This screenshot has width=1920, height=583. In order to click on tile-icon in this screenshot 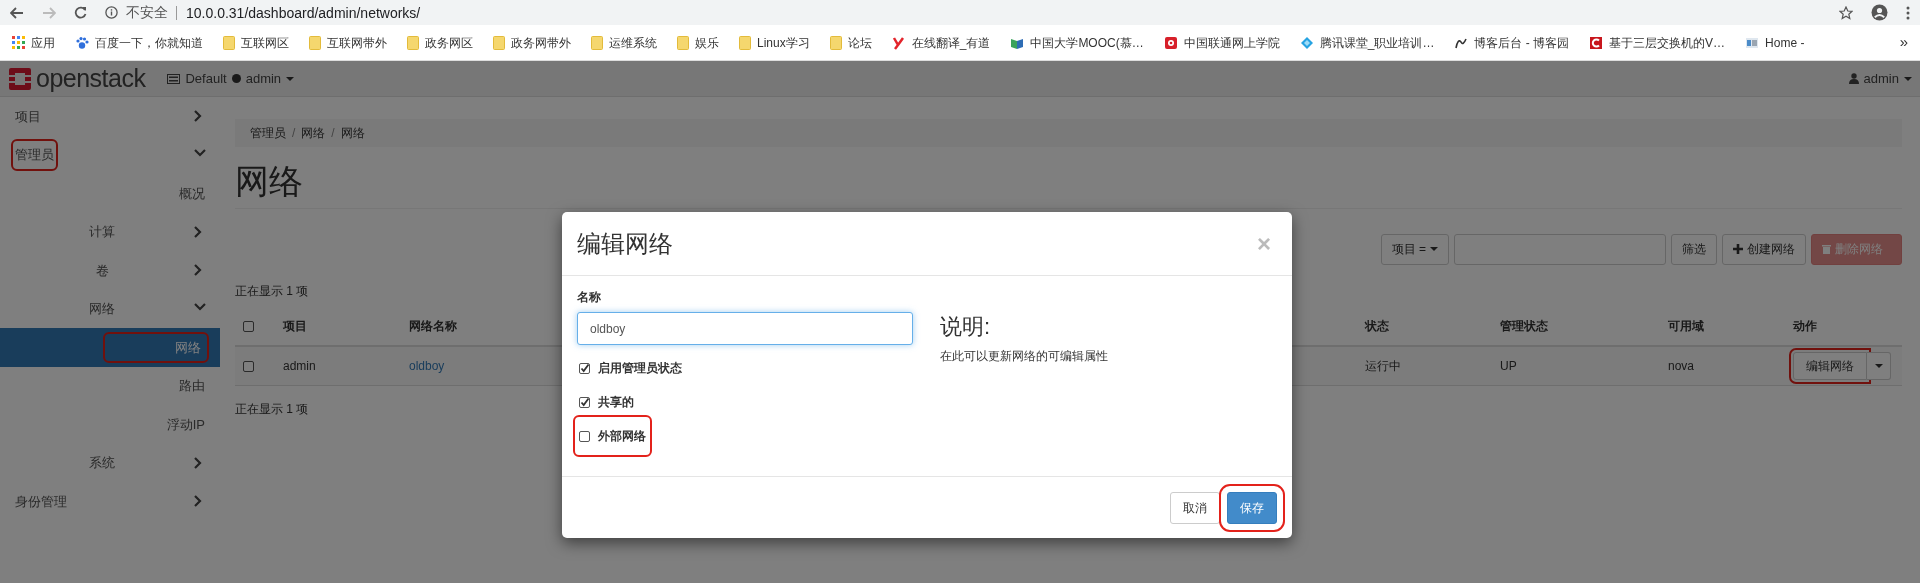, I will do `click(1752, 42)`.